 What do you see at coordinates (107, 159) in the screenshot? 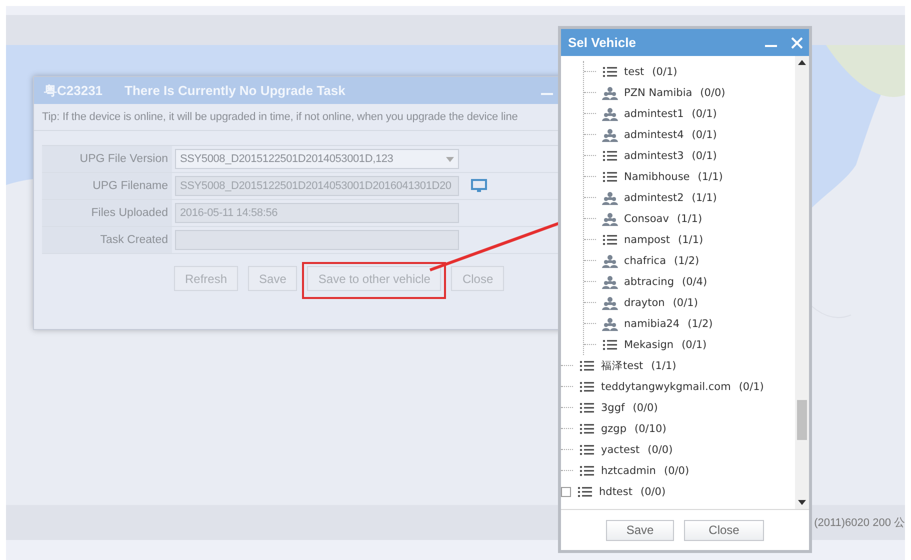
I see `field-label: UPG File Version` at bounding box center [107, 159].